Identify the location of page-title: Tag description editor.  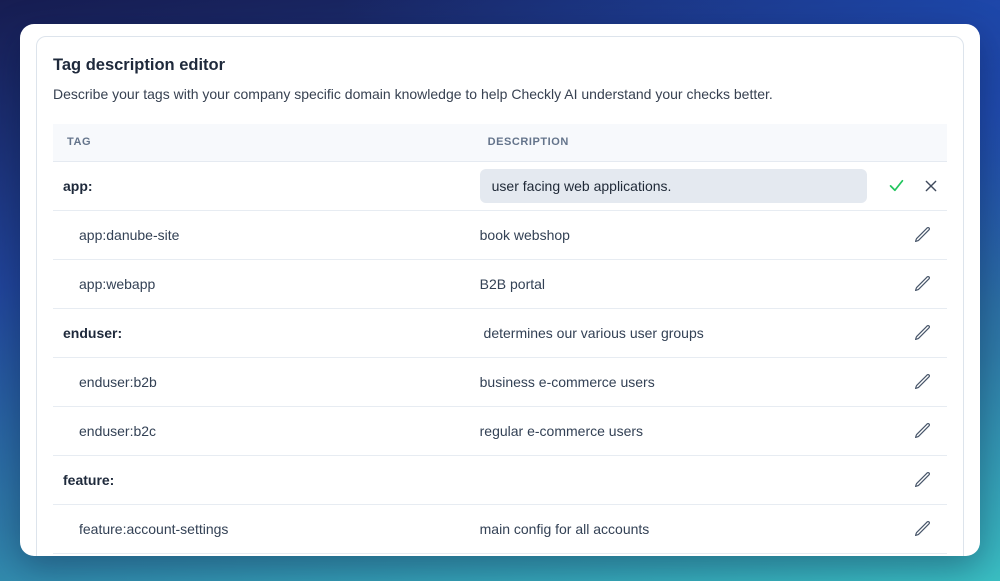
(139, 65).